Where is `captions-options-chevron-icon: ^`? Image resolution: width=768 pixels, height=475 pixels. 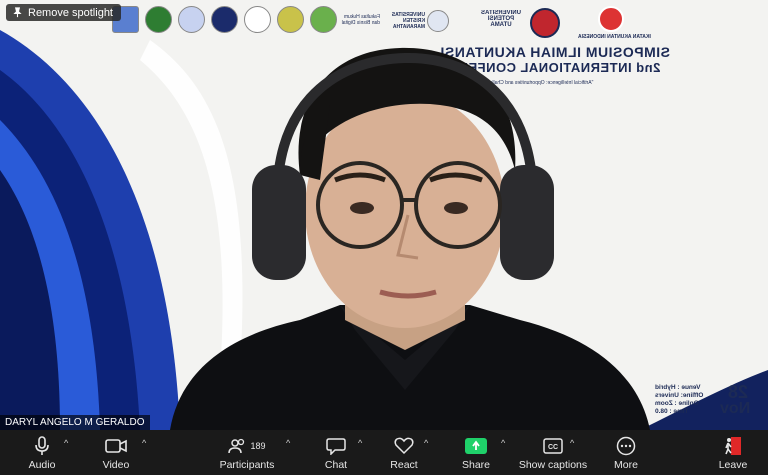
captions-options-chevron-icon: ^ is located at coordinates (572, 443).